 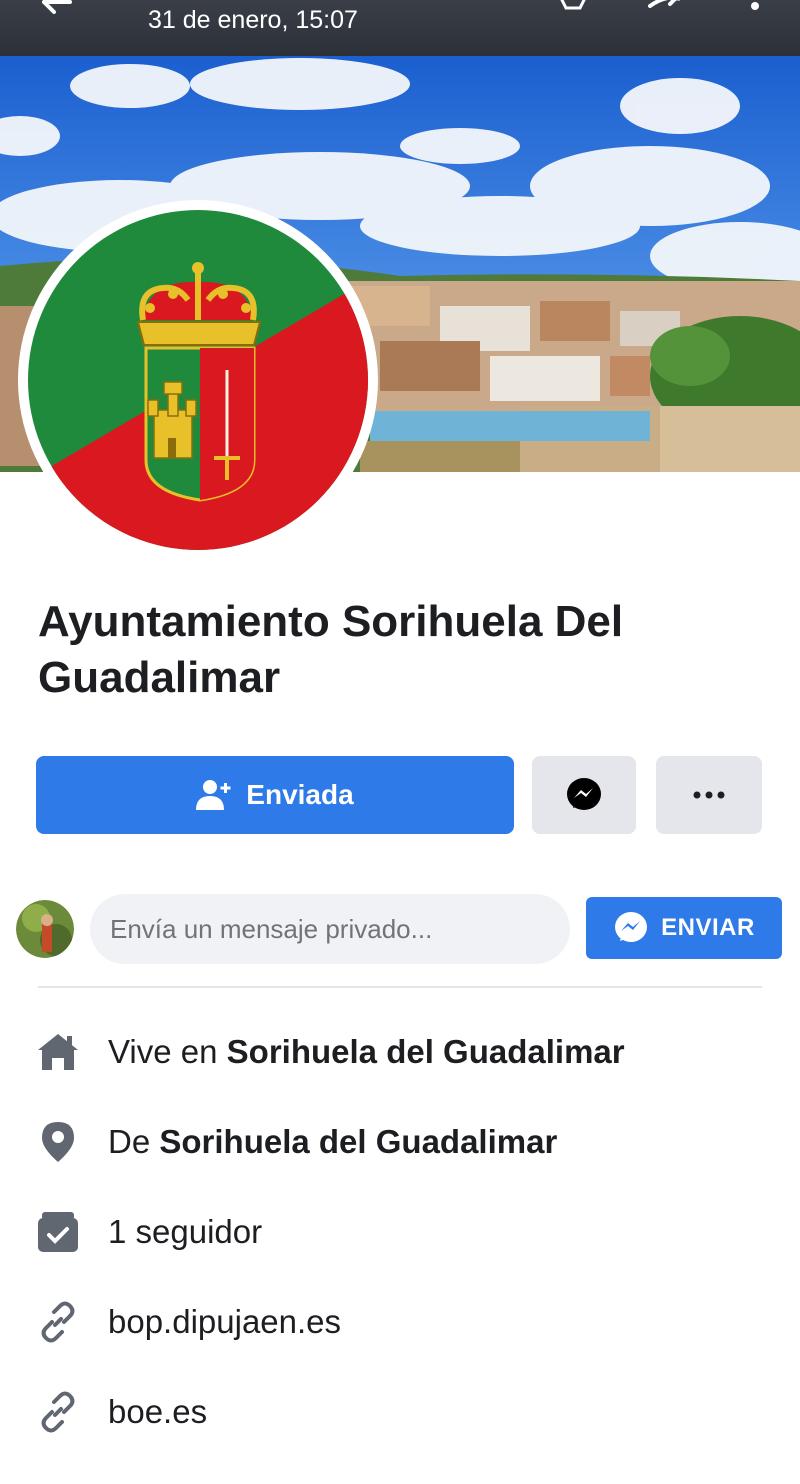 What do you see at coordinates (58, 1052) in the screenshot?
I see `home-icon` at bounding box center [58, 1052].